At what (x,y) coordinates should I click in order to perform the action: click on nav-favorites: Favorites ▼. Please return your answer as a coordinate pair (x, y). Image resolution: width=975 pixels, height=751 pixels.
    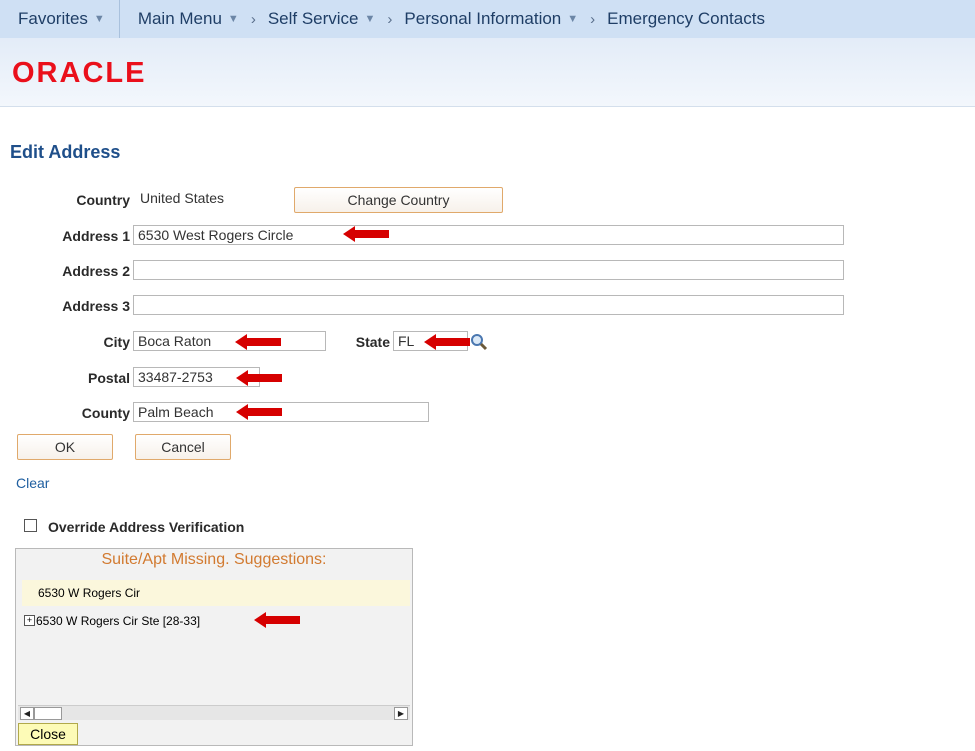
    Looking at the image, I should click on (60, 19).